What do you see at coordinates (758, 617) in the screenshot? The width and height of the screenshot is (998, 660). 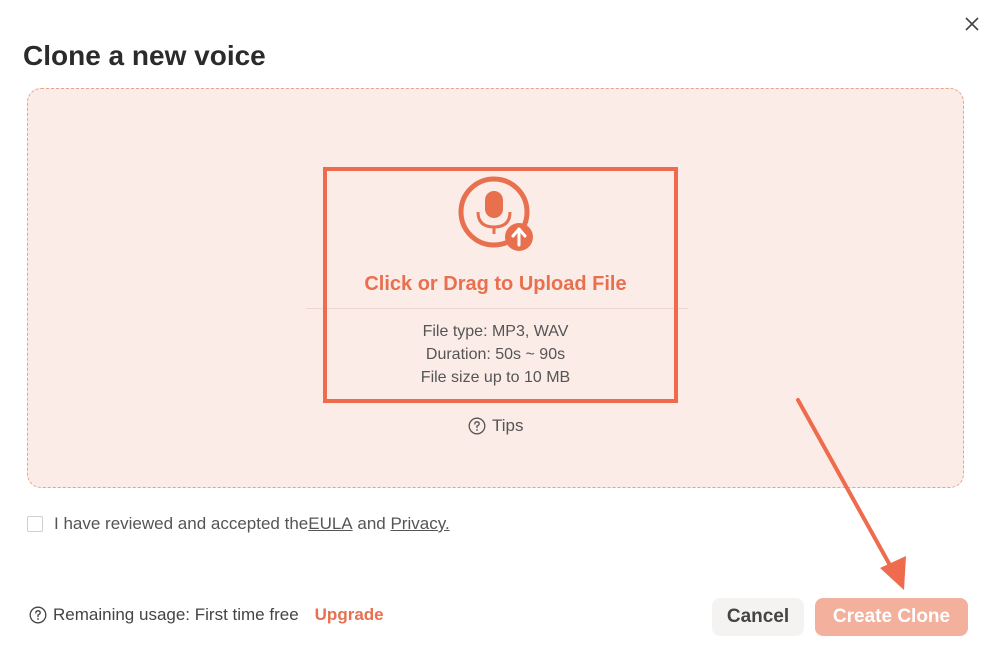 I see `cancel-button: Cancel` at bounding box center [758, 617].